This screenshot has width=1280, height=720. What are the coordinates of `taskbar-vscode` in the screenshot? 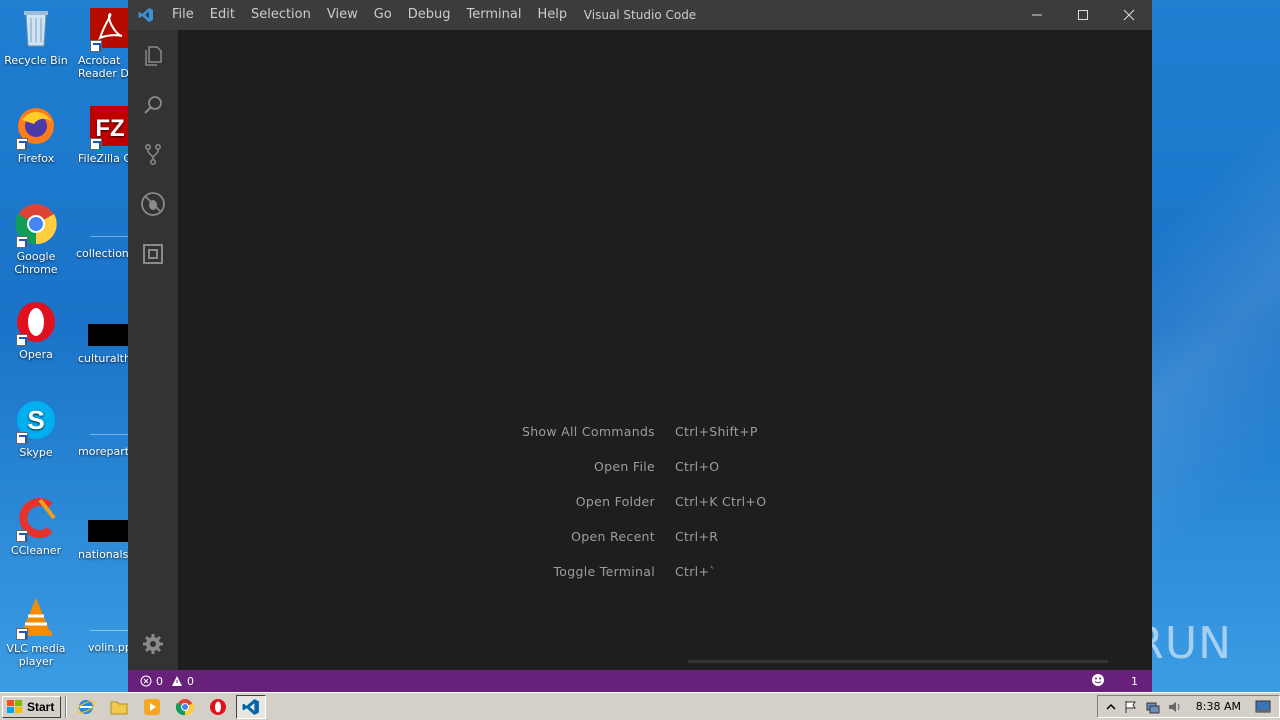 It's located at (251, 706).